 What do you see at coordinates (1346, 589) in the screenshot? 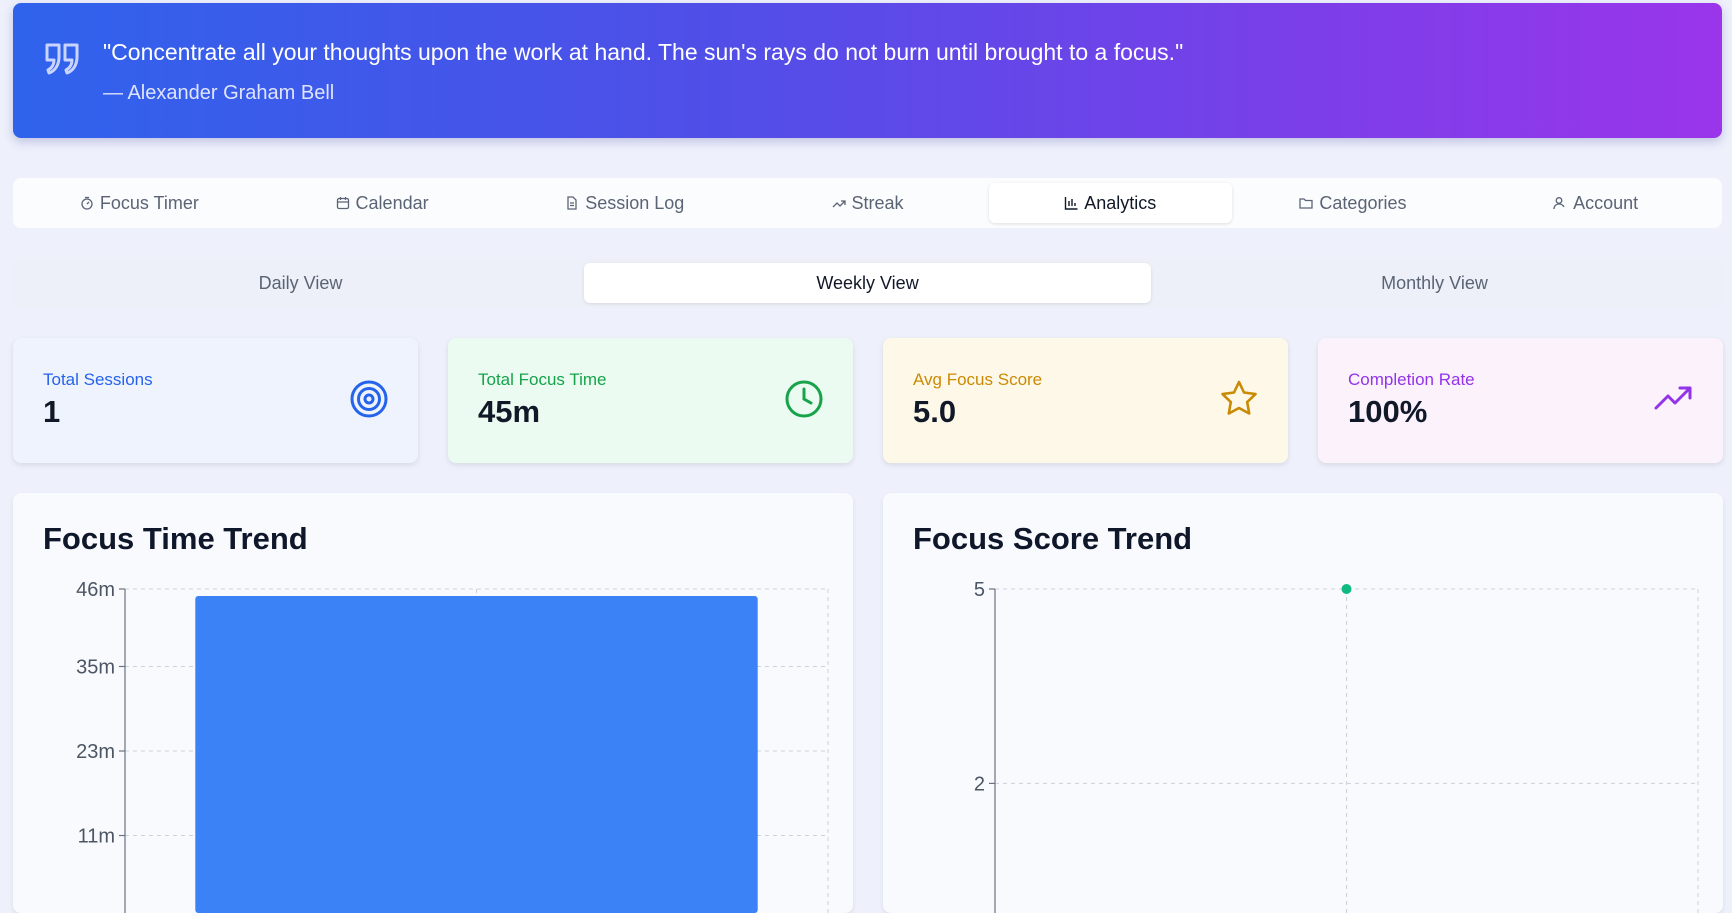
I see `chart-point` at bounding box center [1346, 589].